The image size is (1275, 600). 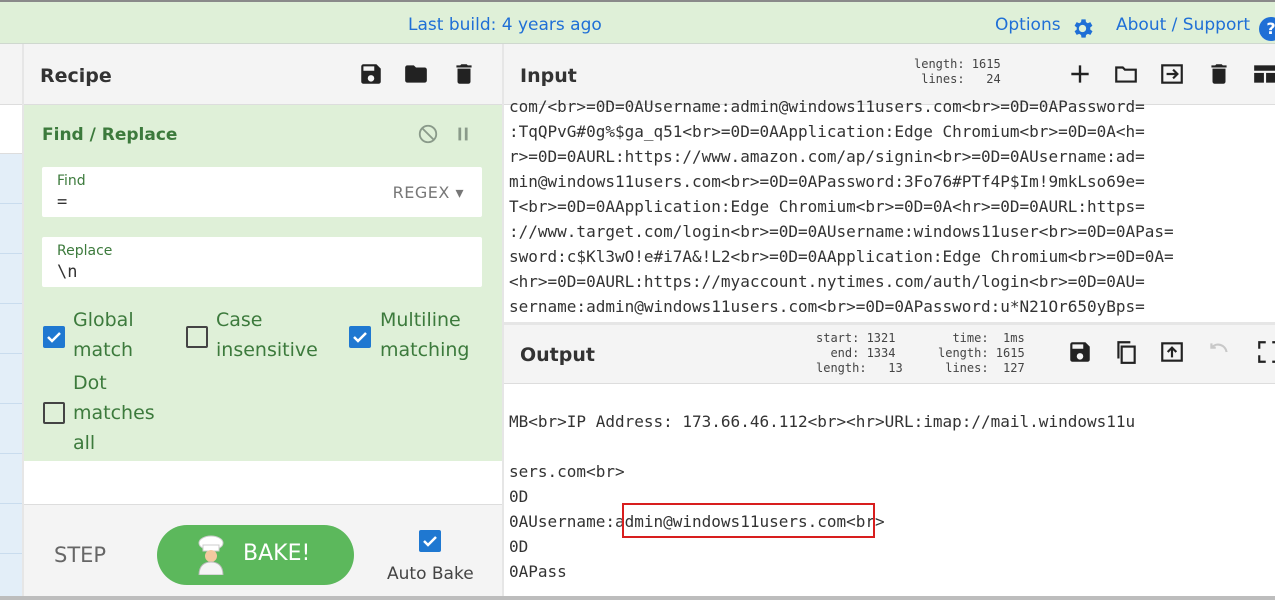 I want to click on replace-field: Replace \n, so click(x=262, y=262).